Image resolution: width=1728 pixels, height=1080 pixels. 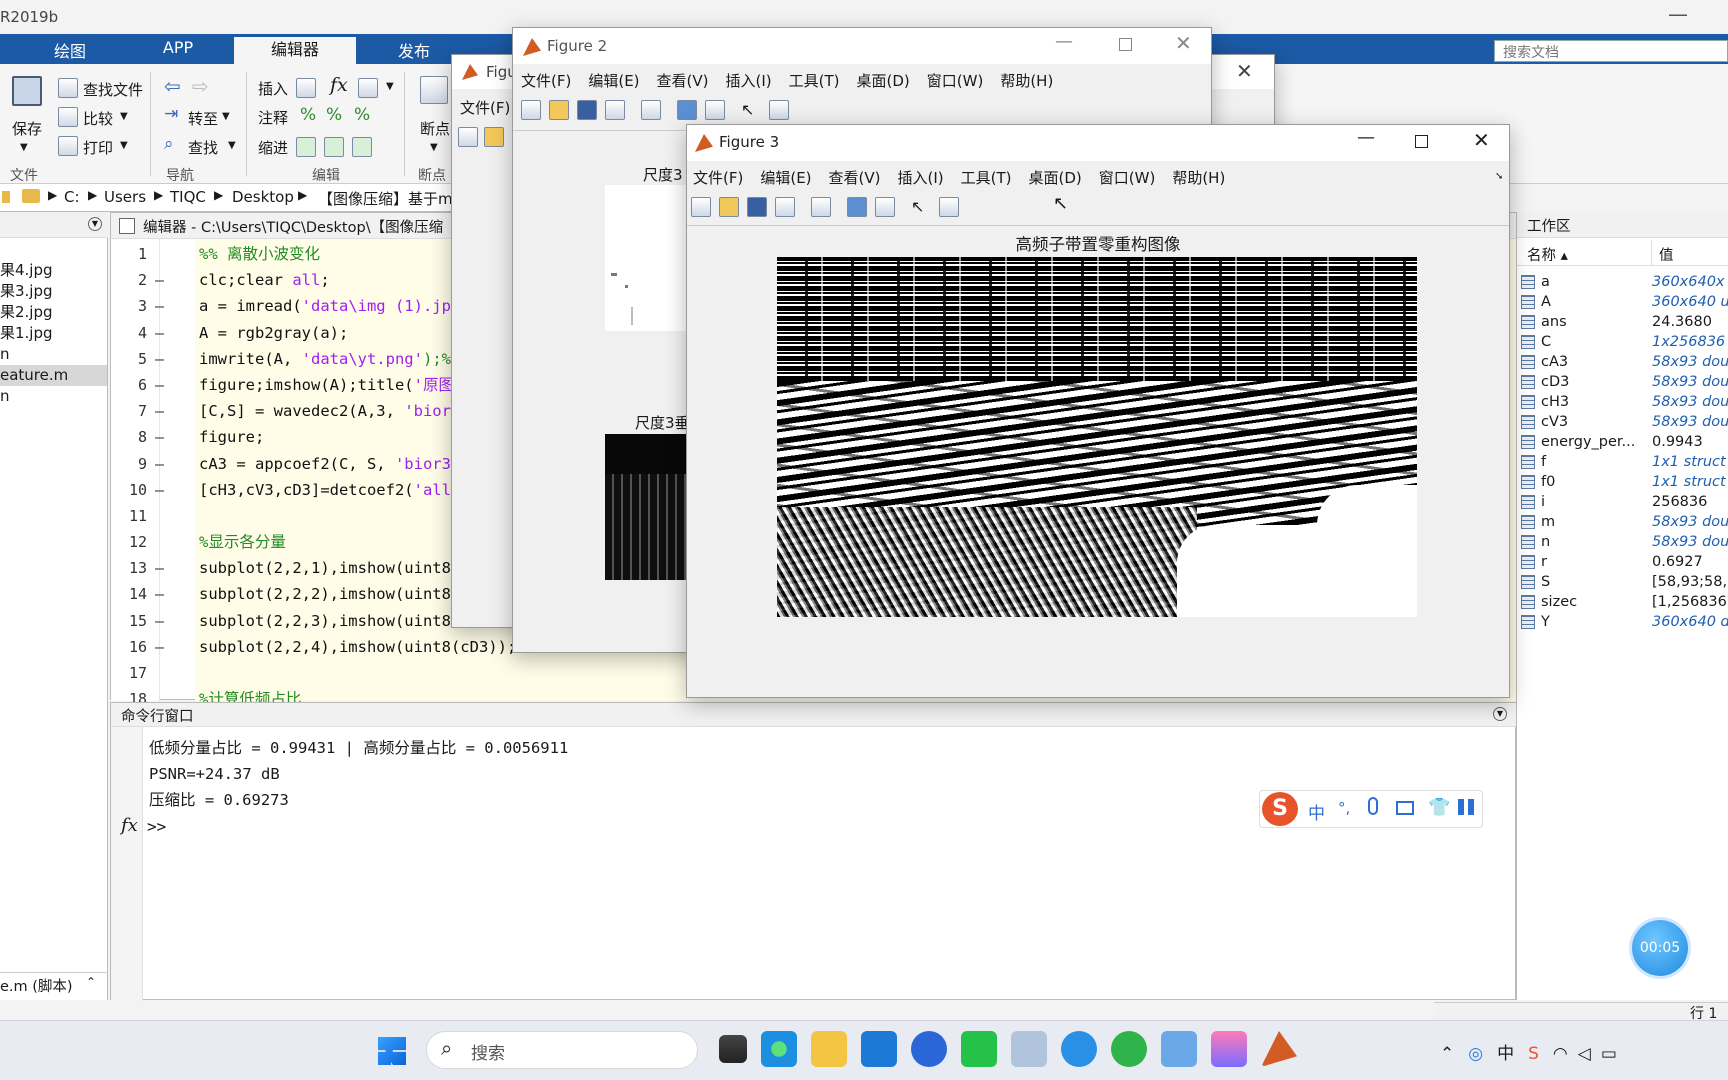 What do you see at coordinates (1280, 809) in the screenshot?
I see `sogou-logo-icon: S` at bounding box center [1280, 809].